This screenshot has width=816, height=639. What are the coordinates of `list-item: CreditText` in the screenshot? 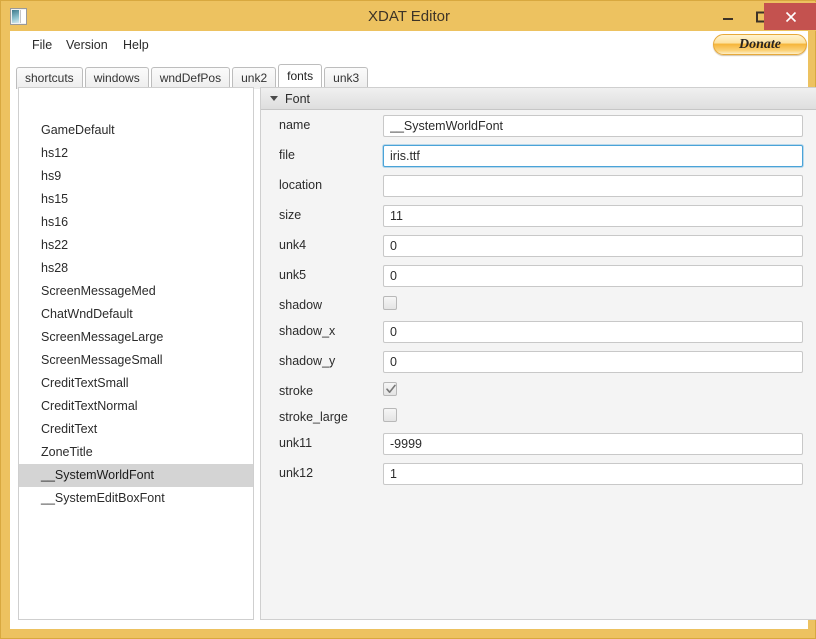 It's located at (136, 429).